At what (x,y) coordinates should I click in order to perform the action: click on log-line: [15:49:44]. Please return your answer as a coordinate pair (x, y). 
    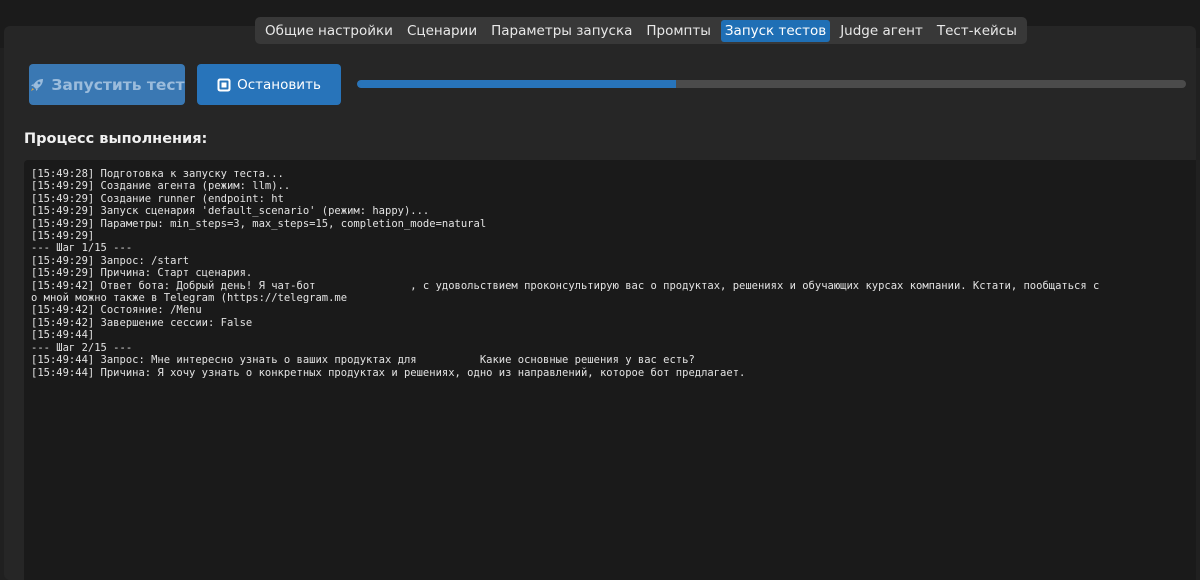
    Looking at the image, I should click on (63, 335).